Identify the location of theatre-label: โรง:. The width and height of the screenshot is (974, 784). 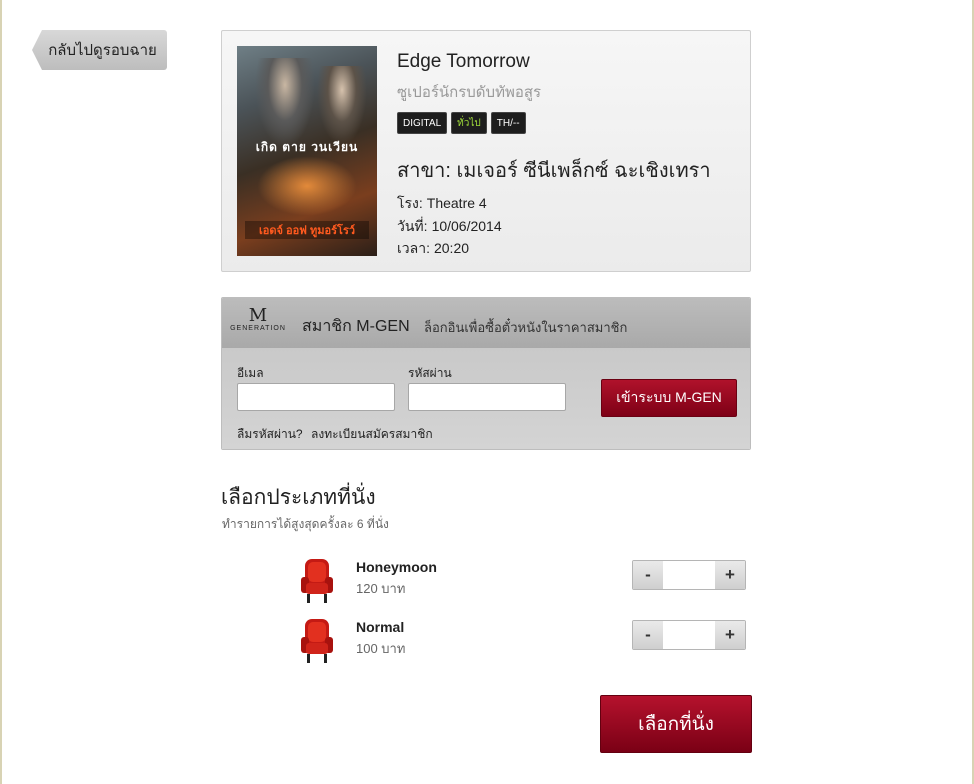
(410, 203).